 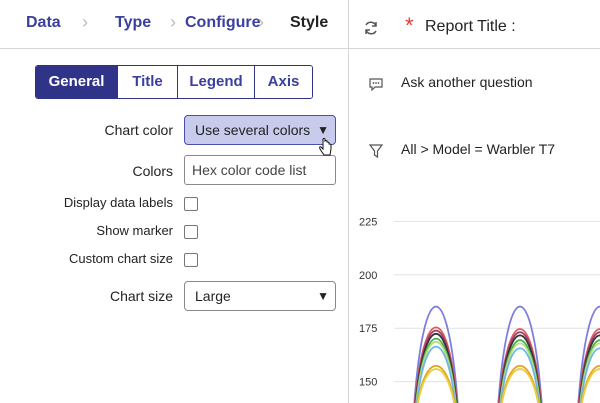 I want to click on ask-question-link: Ask another question, so click(x=467, y=82).